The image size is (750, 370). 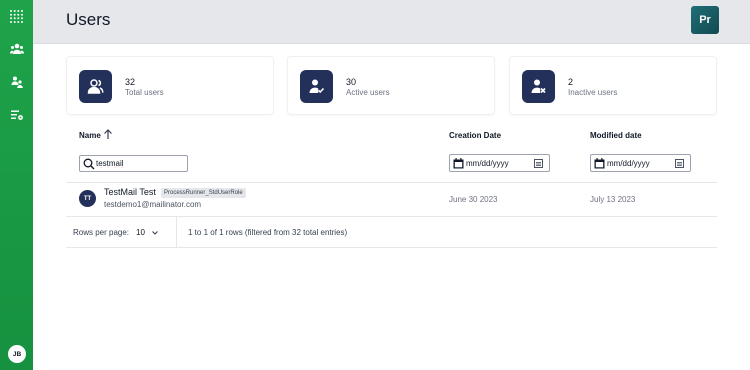 I want to click on stat-value: 2, so click(x=571, y=82).